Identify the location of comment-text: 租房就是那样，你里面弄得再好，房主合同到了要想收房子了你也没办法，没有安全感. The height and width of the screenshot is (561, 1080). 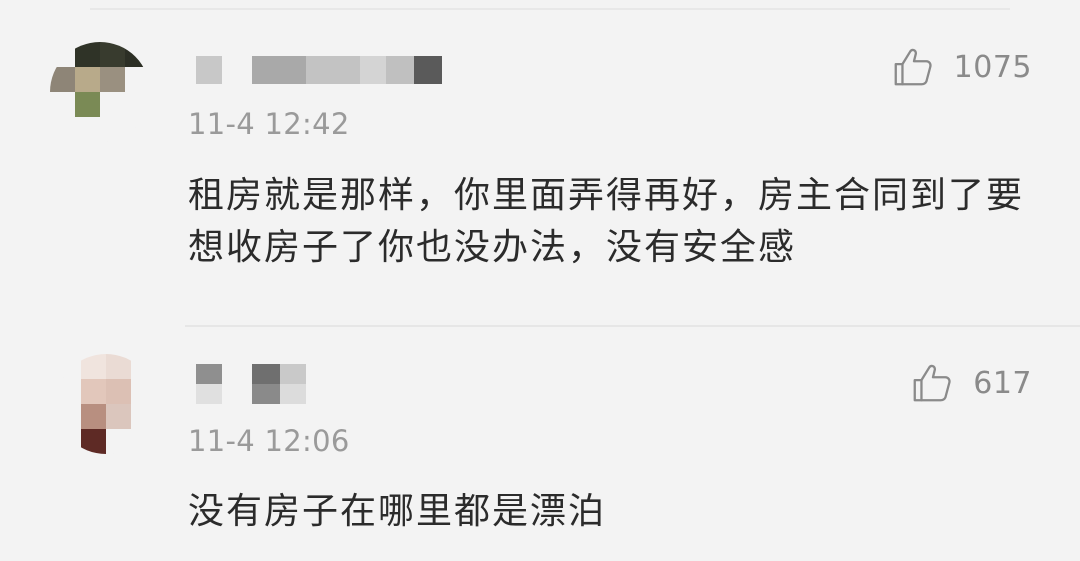
(606, 221).